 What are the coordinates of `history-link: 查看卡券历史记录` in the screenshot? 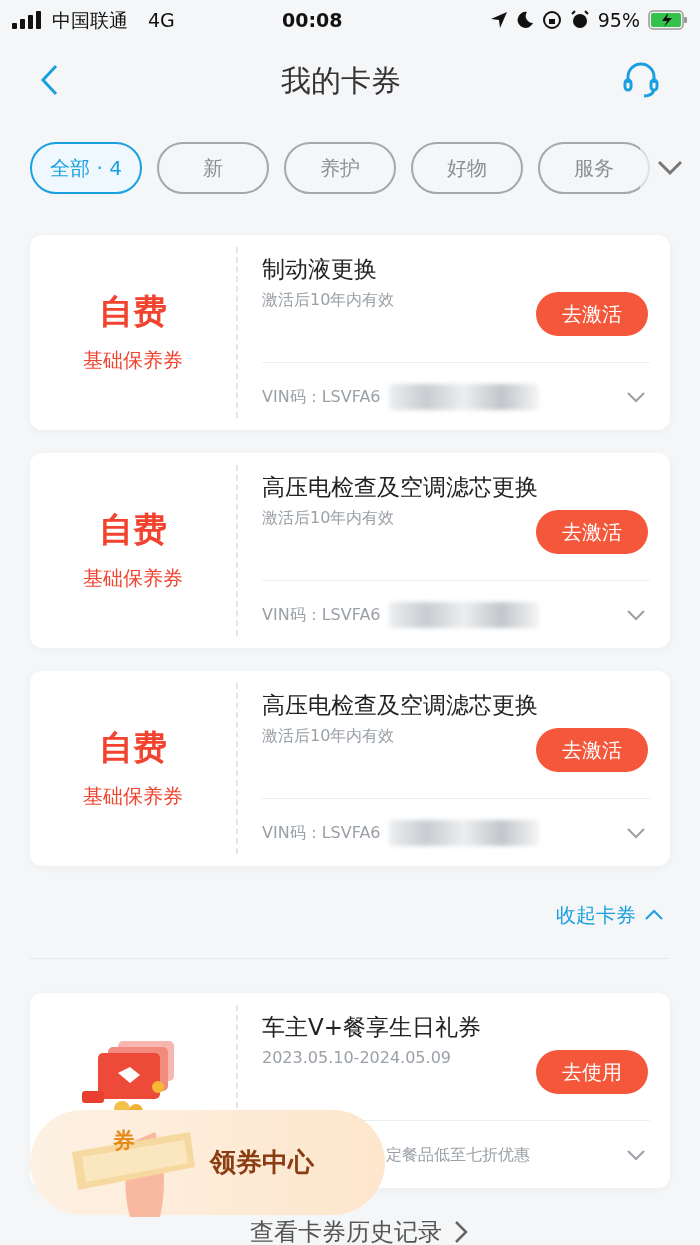 It's located at (346, 1229).